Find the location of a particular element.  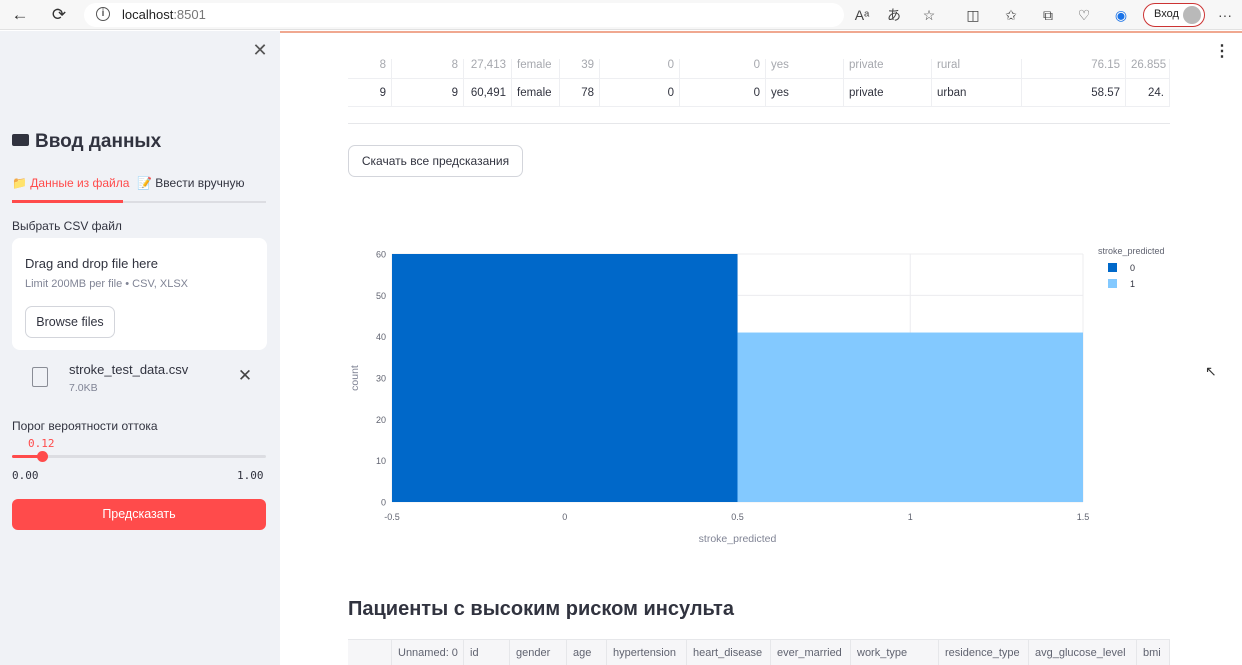

slider-track is located at coordinates (139, 456).